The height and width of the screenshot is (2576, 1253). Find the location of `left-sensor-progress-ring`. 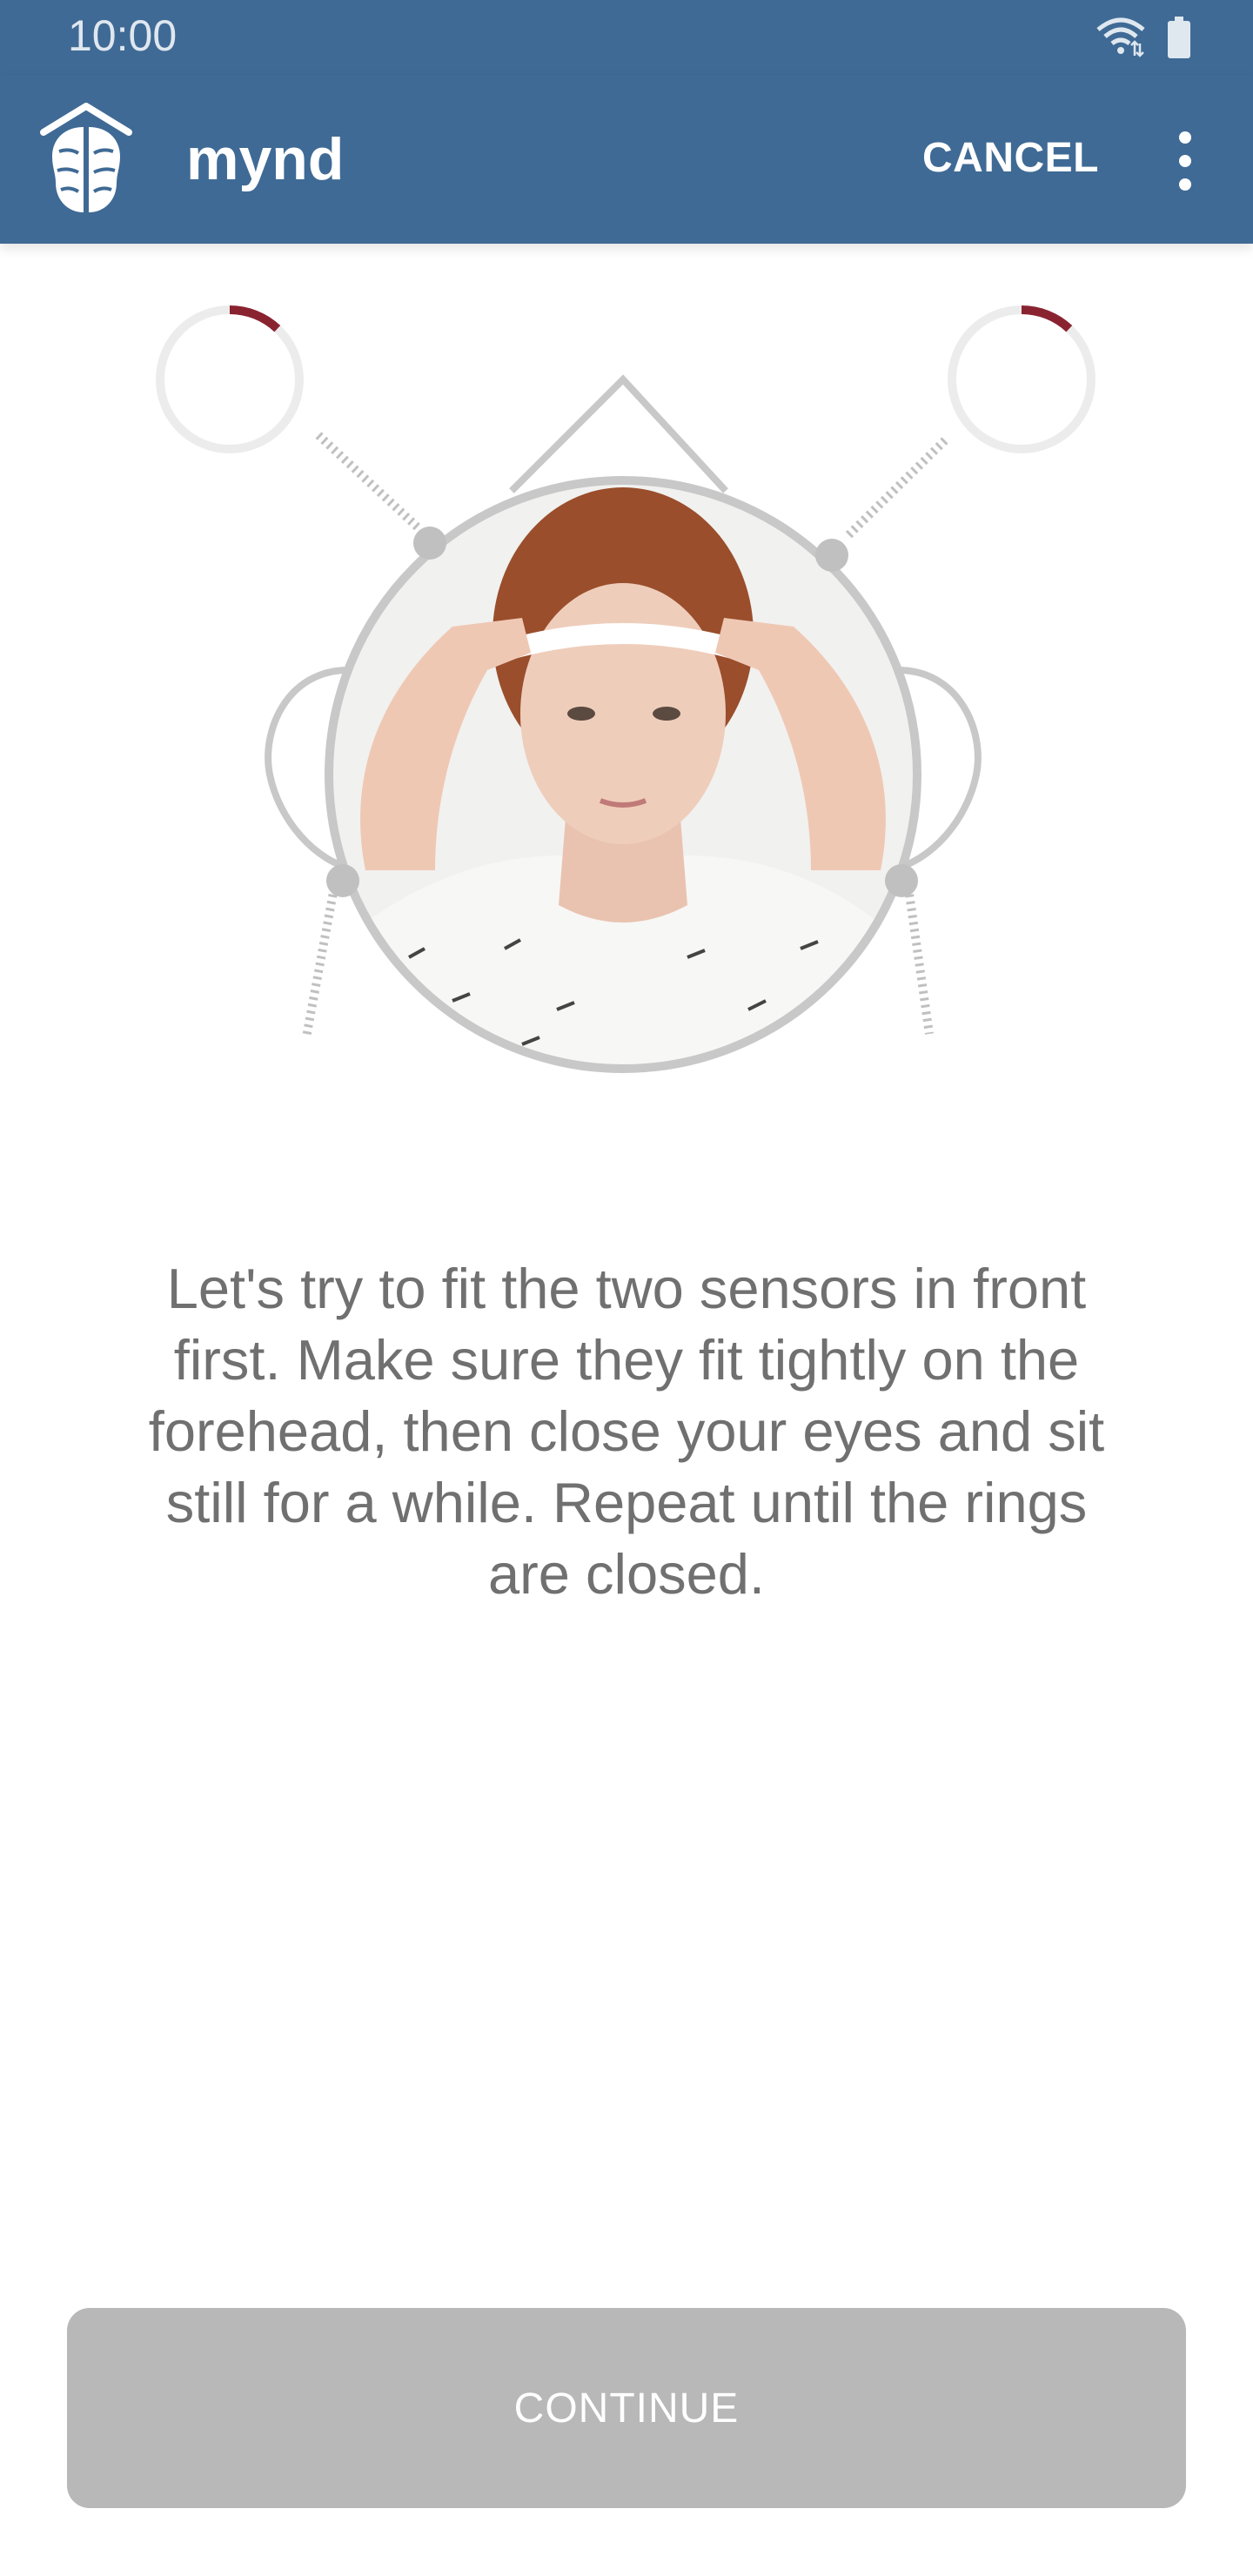

left-sensor-progress-ring is located at coordinates (230, 379).